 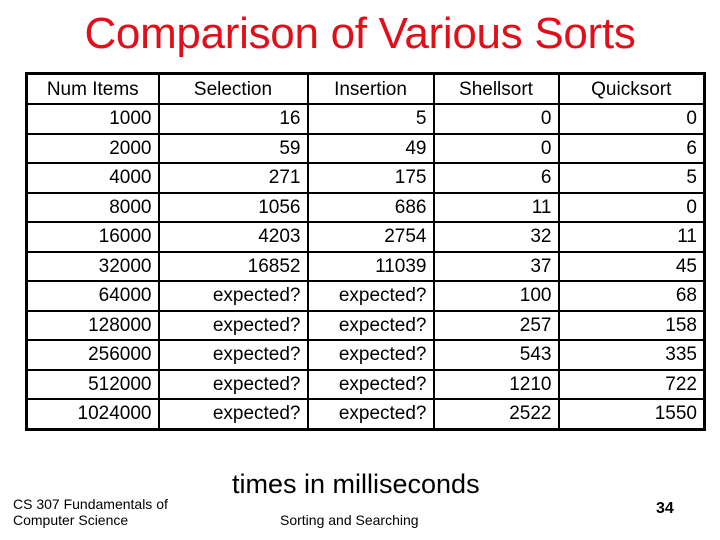 What do you see at coordinates (92, 384) in the screenshot?
I see `cell-num-items: 512000` at bounding box center [92, 384].